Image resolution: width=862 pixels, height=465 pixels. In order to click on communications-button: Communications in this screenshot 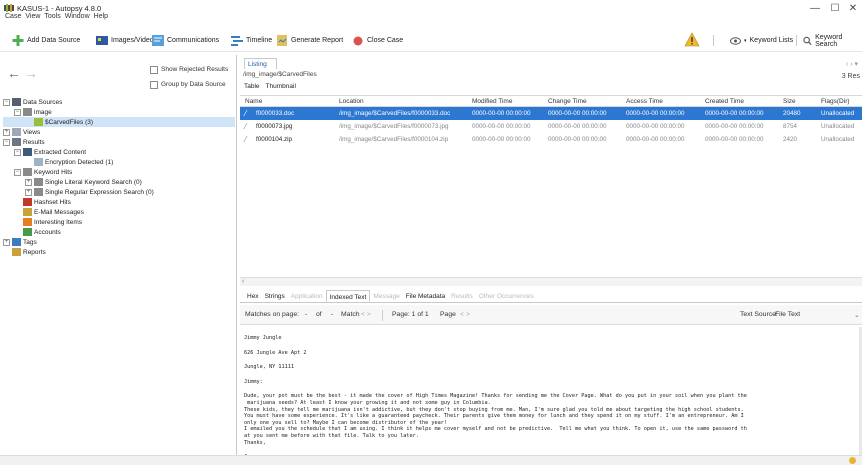, I will do `click(185, 40)`.